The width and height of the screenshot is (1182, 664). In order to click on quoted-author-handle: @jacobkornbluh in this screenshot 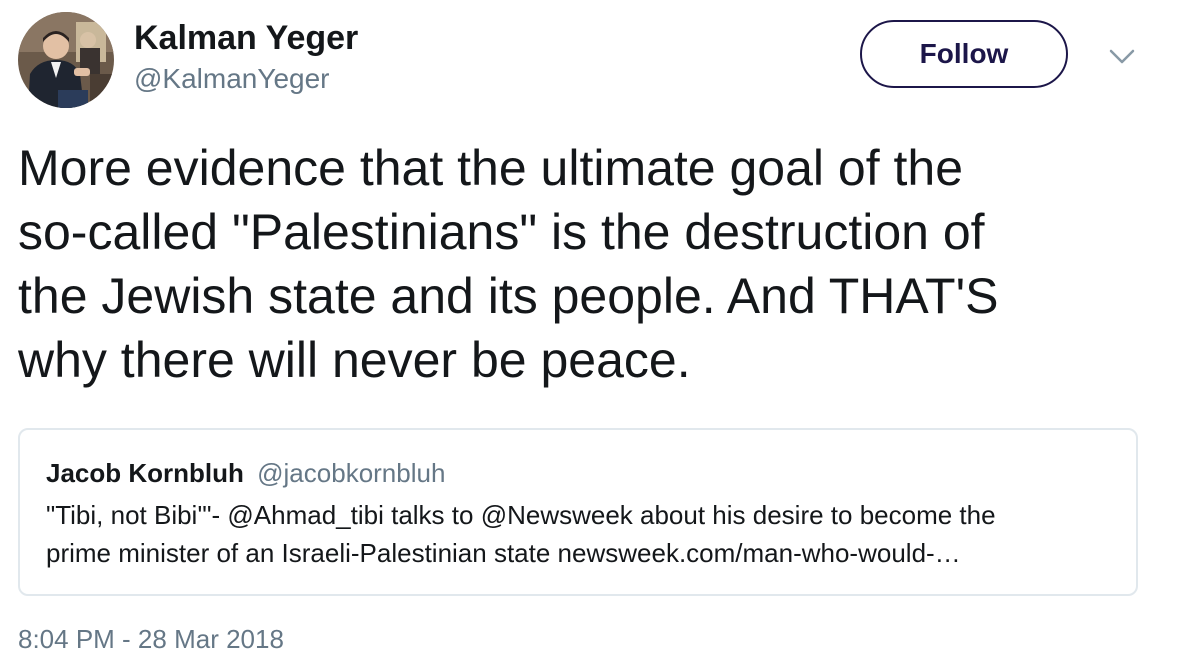, I will do `click(351, 473)`.